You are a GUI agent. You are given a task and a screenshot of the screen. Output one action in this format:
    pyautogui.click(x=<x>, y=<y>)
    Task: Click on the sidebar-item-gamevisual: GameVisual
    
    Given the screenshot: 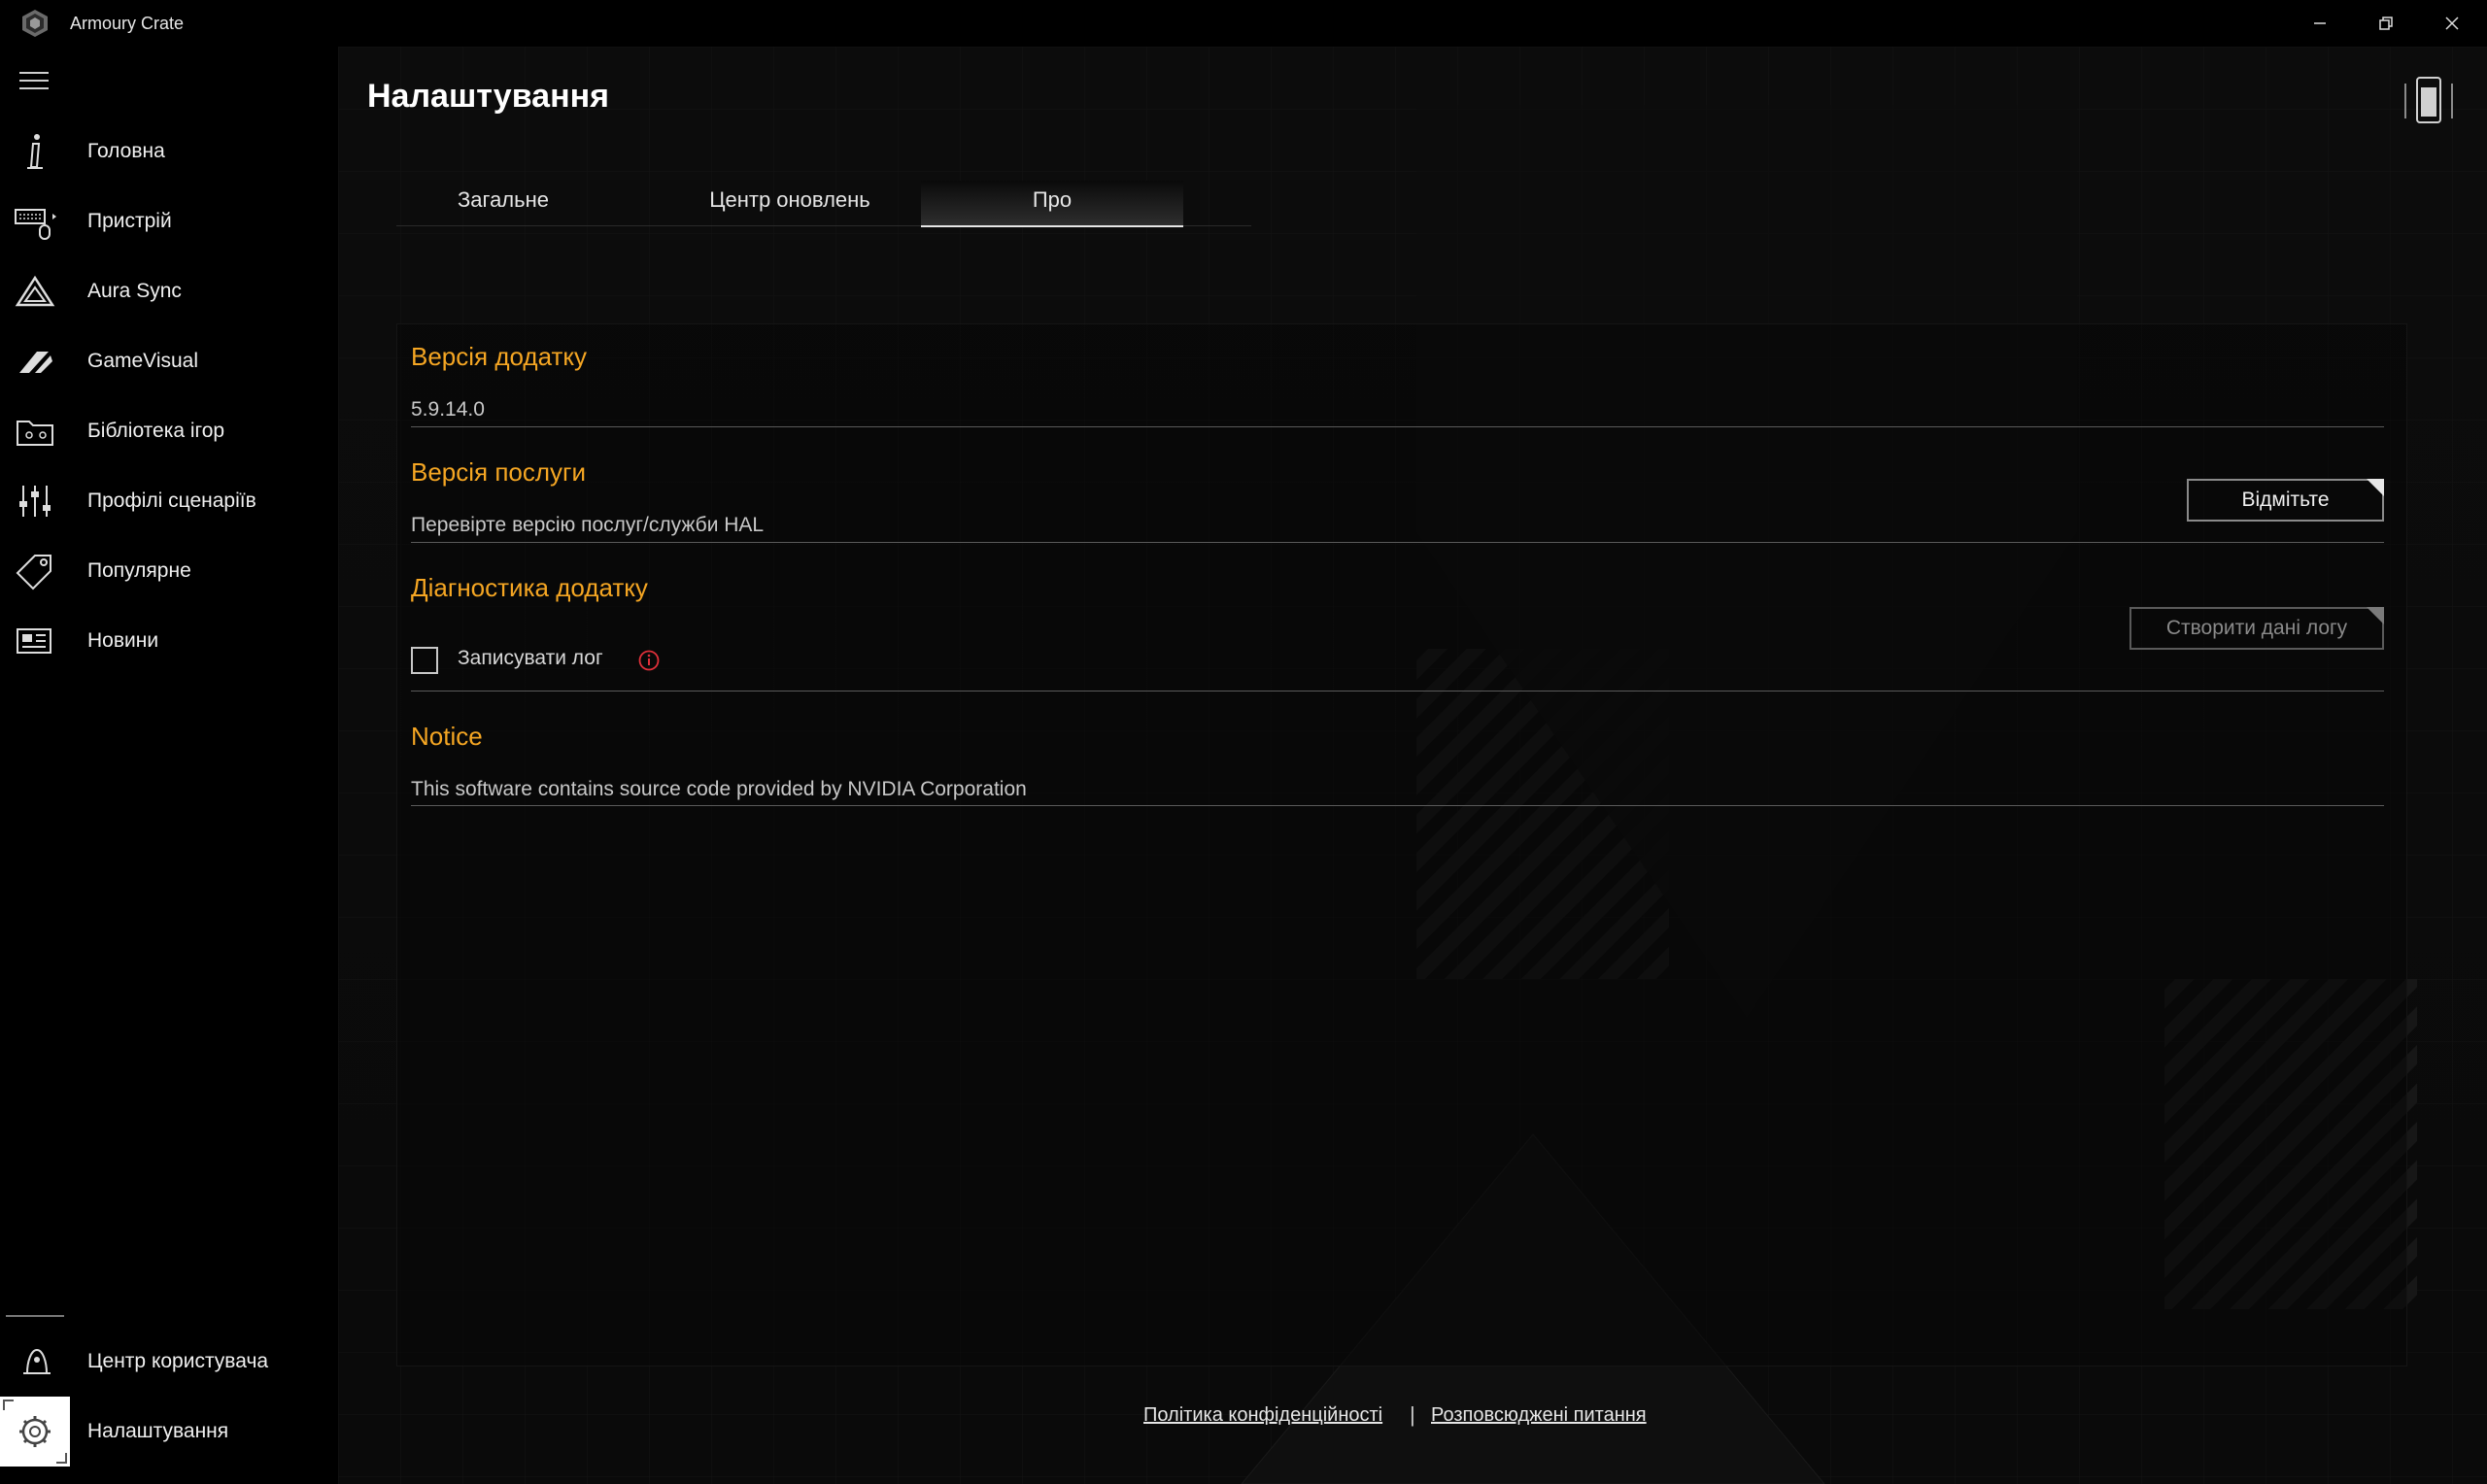 What is the action you would take?
    pyautogui.click(x=169, y=361)
    